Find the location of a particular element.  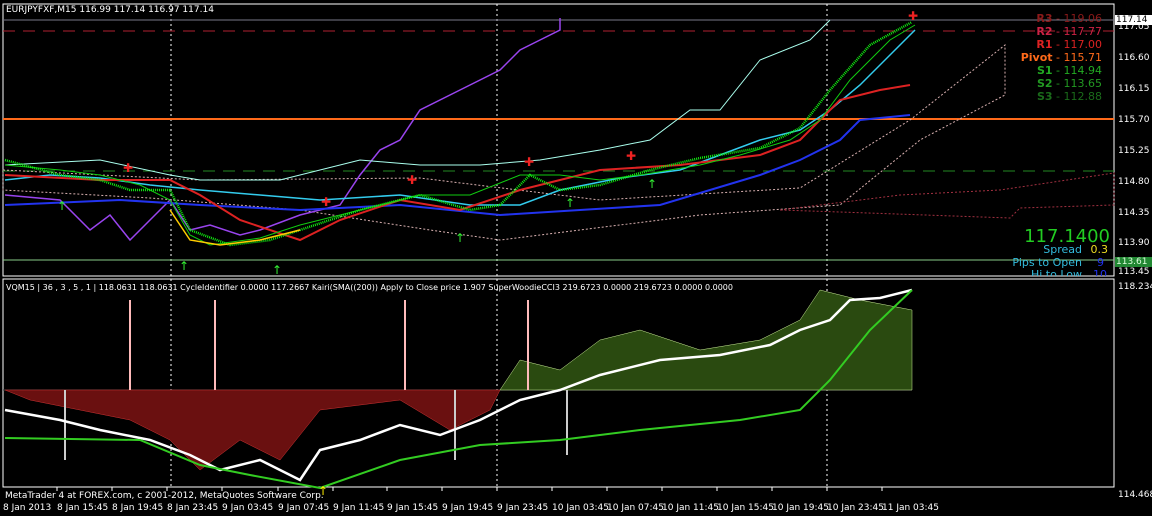

pivot-r2: R2 - 117.77 is located at coordinates (1069, 31).